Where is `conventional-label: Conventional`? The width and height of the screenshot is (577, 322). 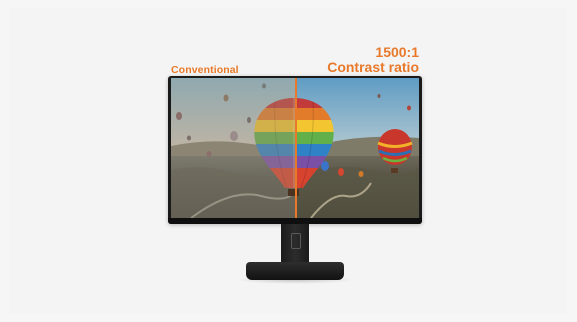 conventional-label: Conventional is located at coordinates (205, 70).